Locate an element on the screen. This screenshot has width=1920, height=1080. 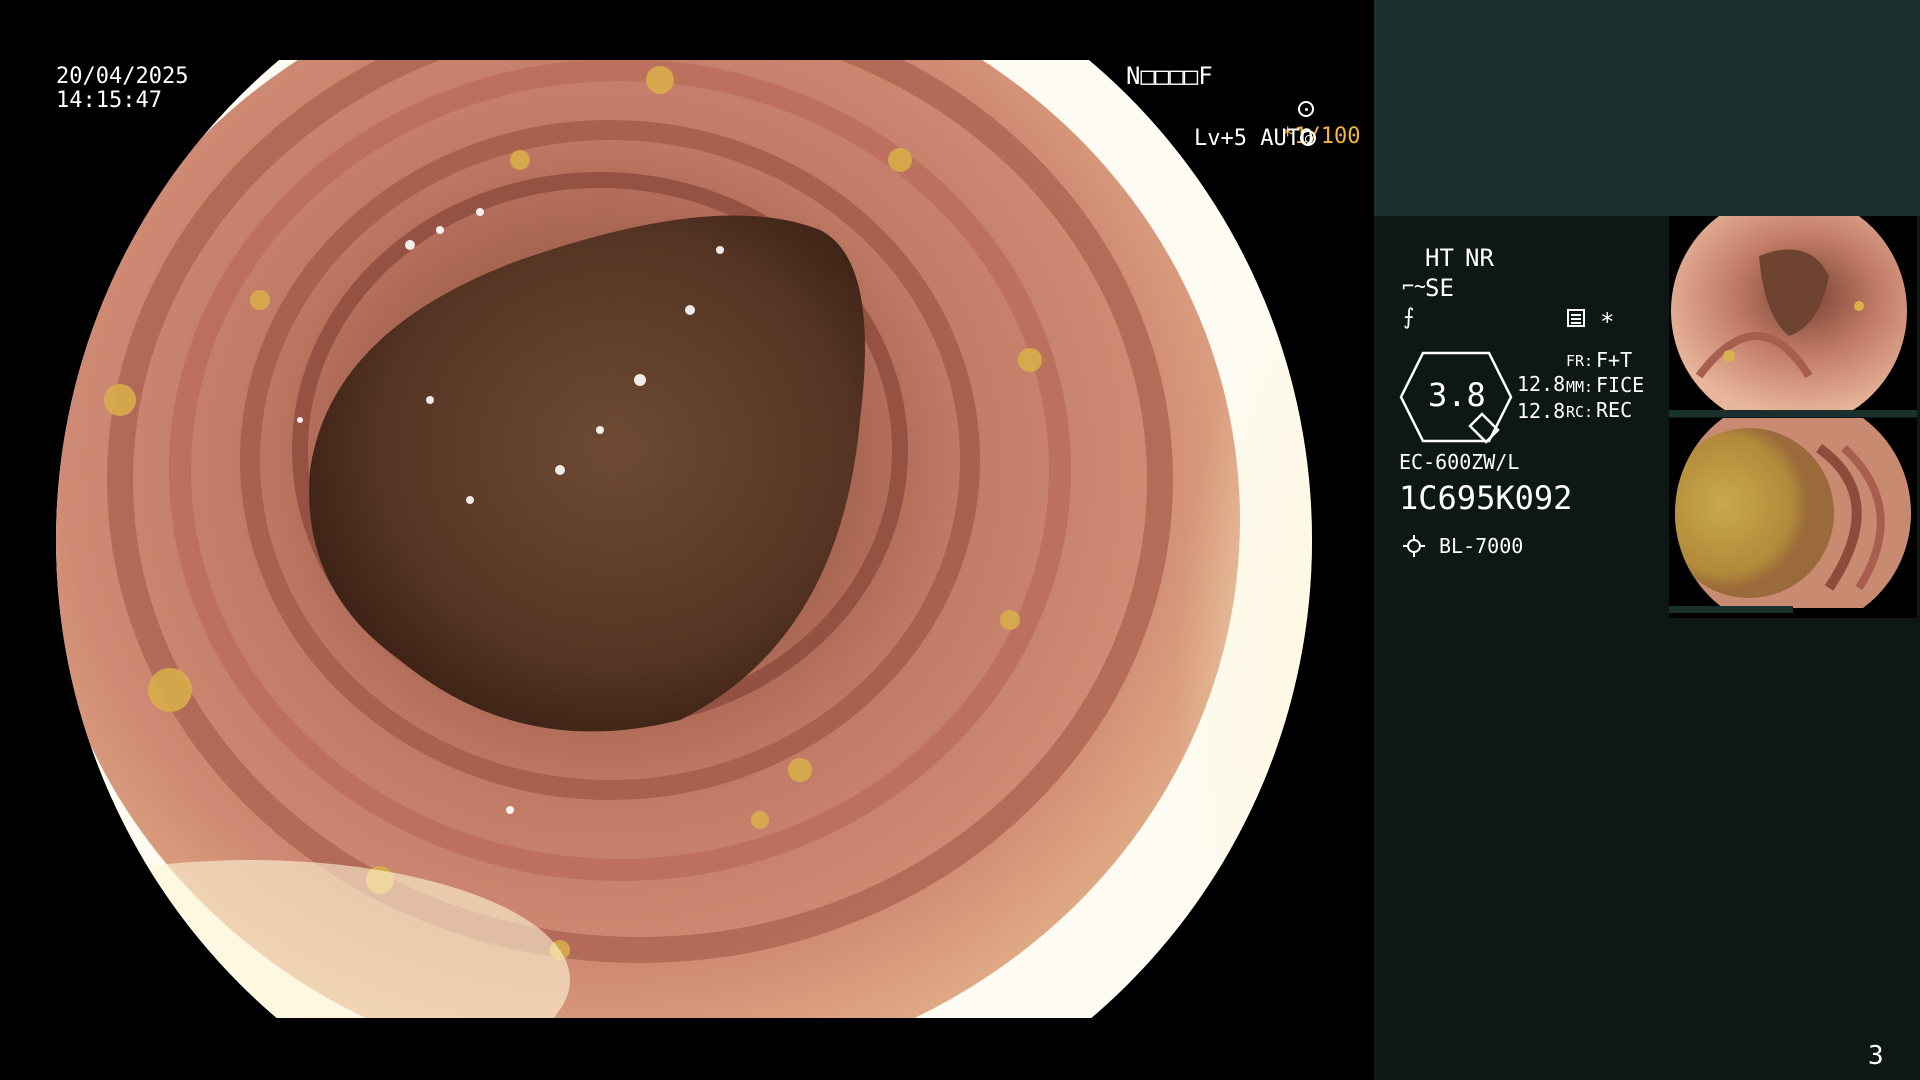
panel-header-area is located at coordinates (1647, 108).